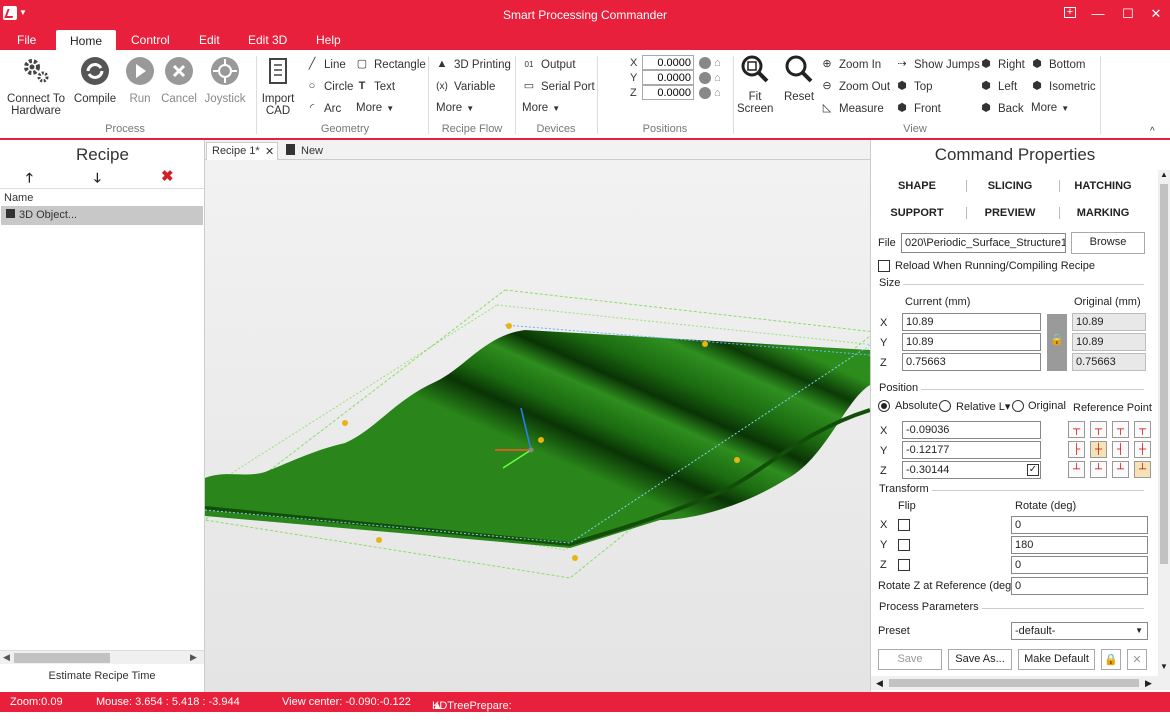  What do you see at coordinates (473, 64) in the screenshot?
I see `3d-printing-button: ▲ 3D Printing` at bounding box center [473, 64].